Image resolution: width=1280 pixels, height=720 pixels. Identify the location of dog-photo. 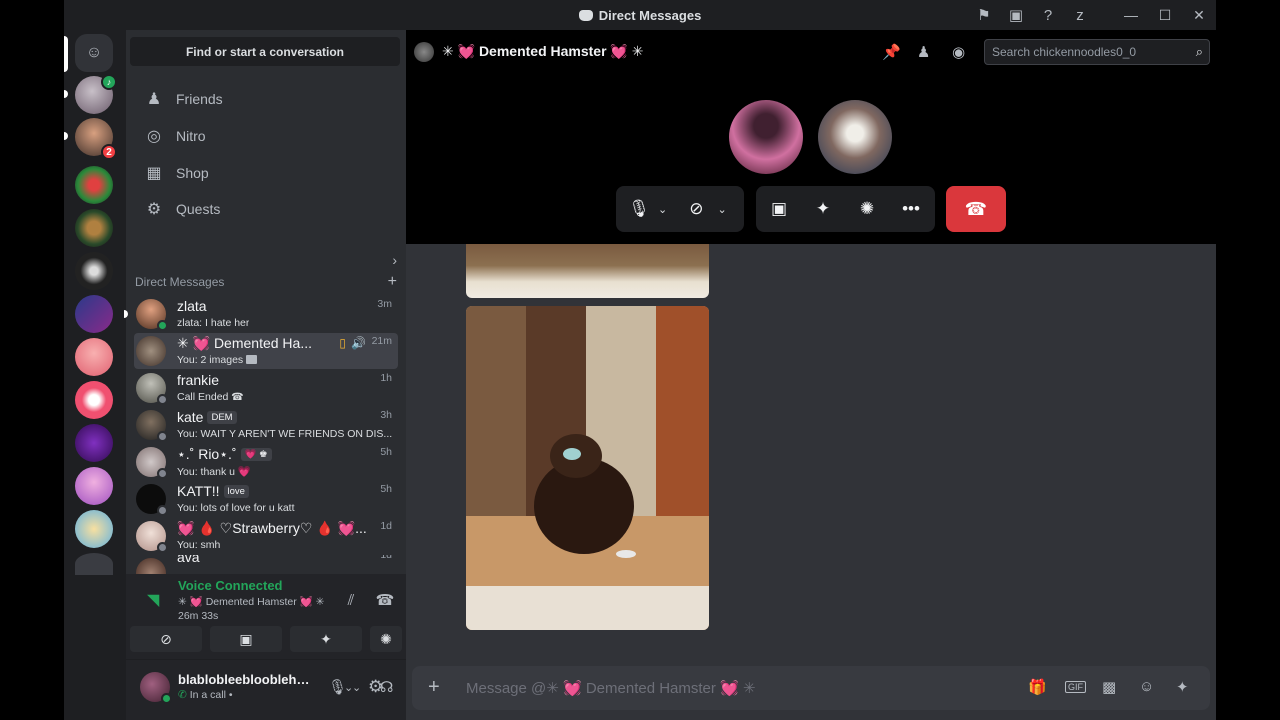
(587, 468).